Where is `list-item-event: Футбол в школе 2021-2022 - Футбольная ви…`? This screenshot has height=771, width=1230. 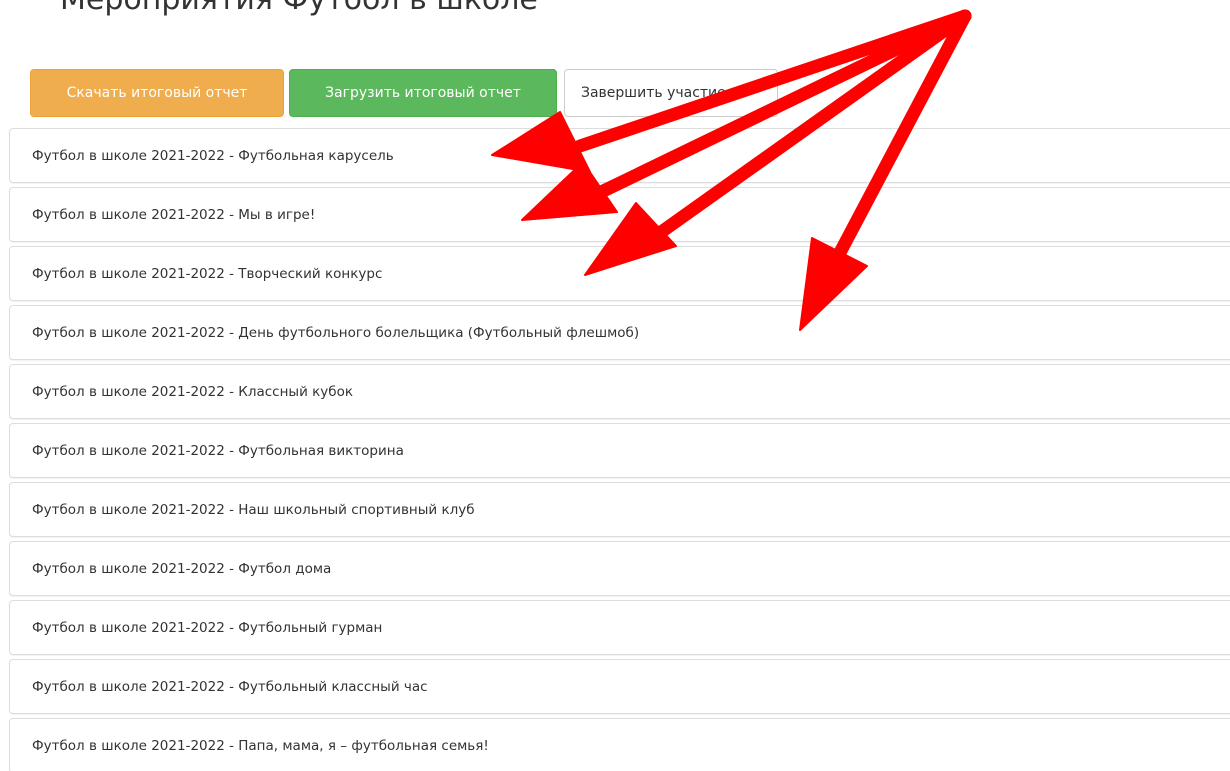
list-item-event: Футбол в школе 2021-2022 - Футбольная ви… is located at coordinates (619, 450).